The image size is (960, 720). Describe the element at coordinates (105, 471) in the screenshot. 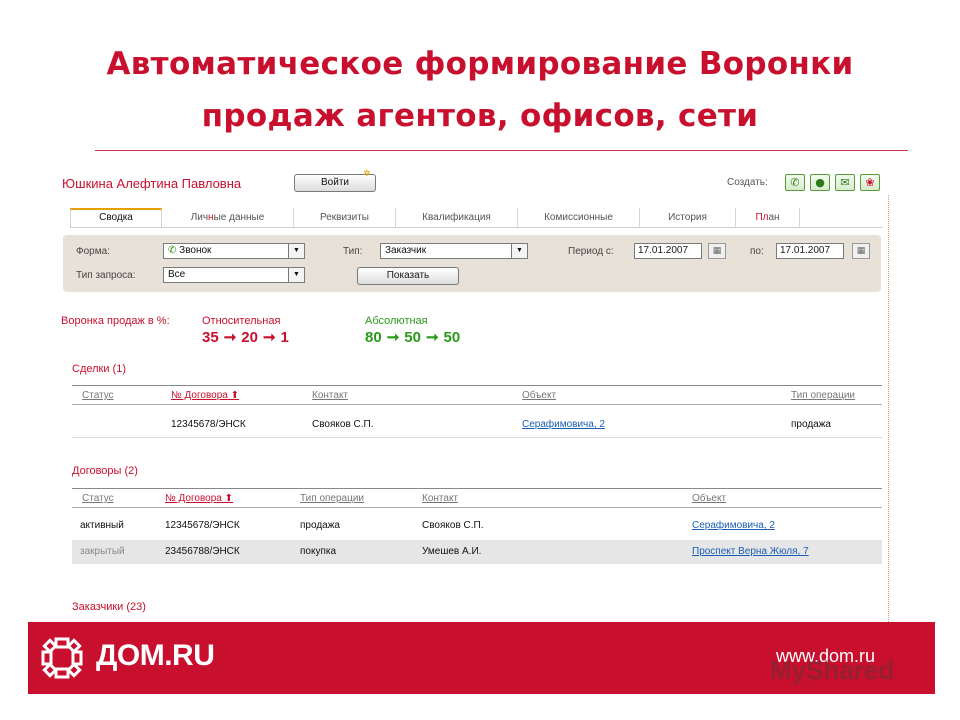

I see `contracts-section-title: Договоры (2)` at that location.